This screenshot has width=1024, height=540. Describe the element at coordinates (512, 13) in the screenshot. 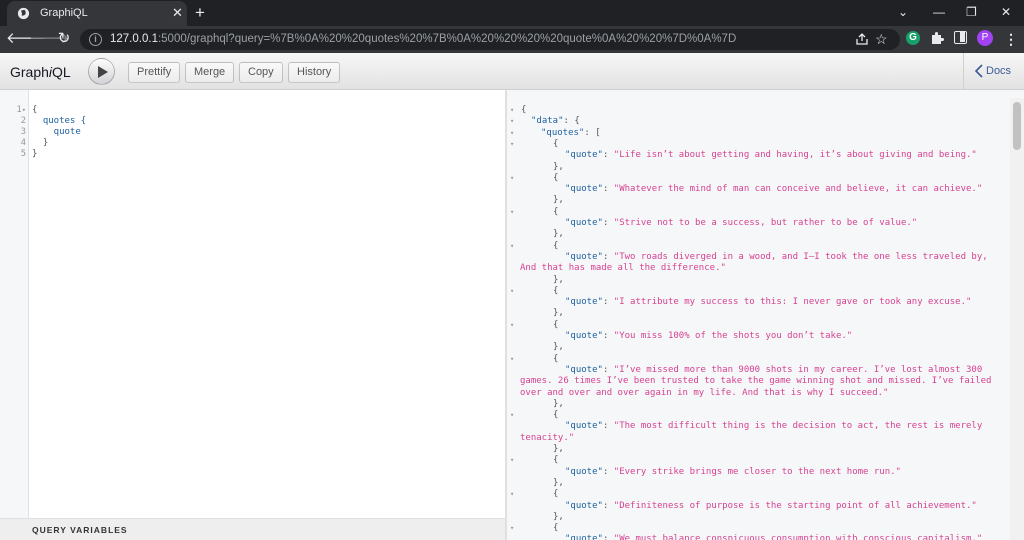

I see `browser-tabstrip: GraphiQL ✕ + ⌄ — ❐ ✕` at that location.